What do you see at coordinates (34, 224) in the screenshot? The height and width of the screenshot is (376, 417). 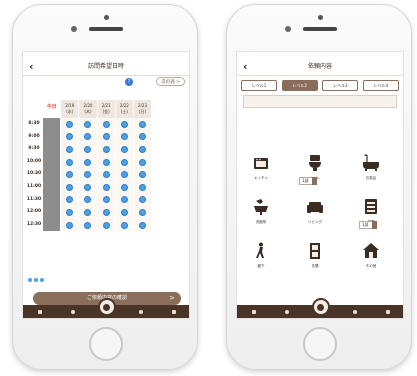 I see `time-label: 12:30` at bounding box center [34, 224].